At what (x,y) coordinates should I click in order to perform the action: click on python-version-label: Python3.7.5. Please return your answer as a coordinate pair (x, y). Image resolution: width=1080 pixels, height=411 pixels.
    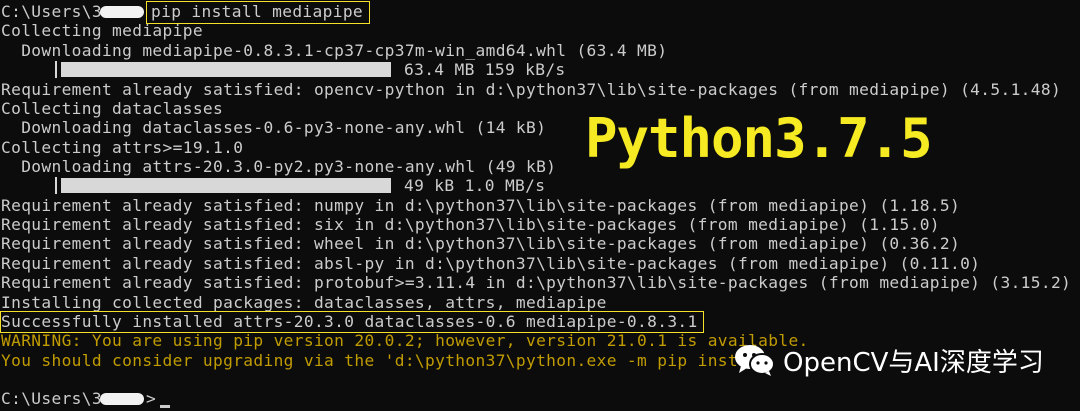
    Looking at the image, I should click on (759, 138).